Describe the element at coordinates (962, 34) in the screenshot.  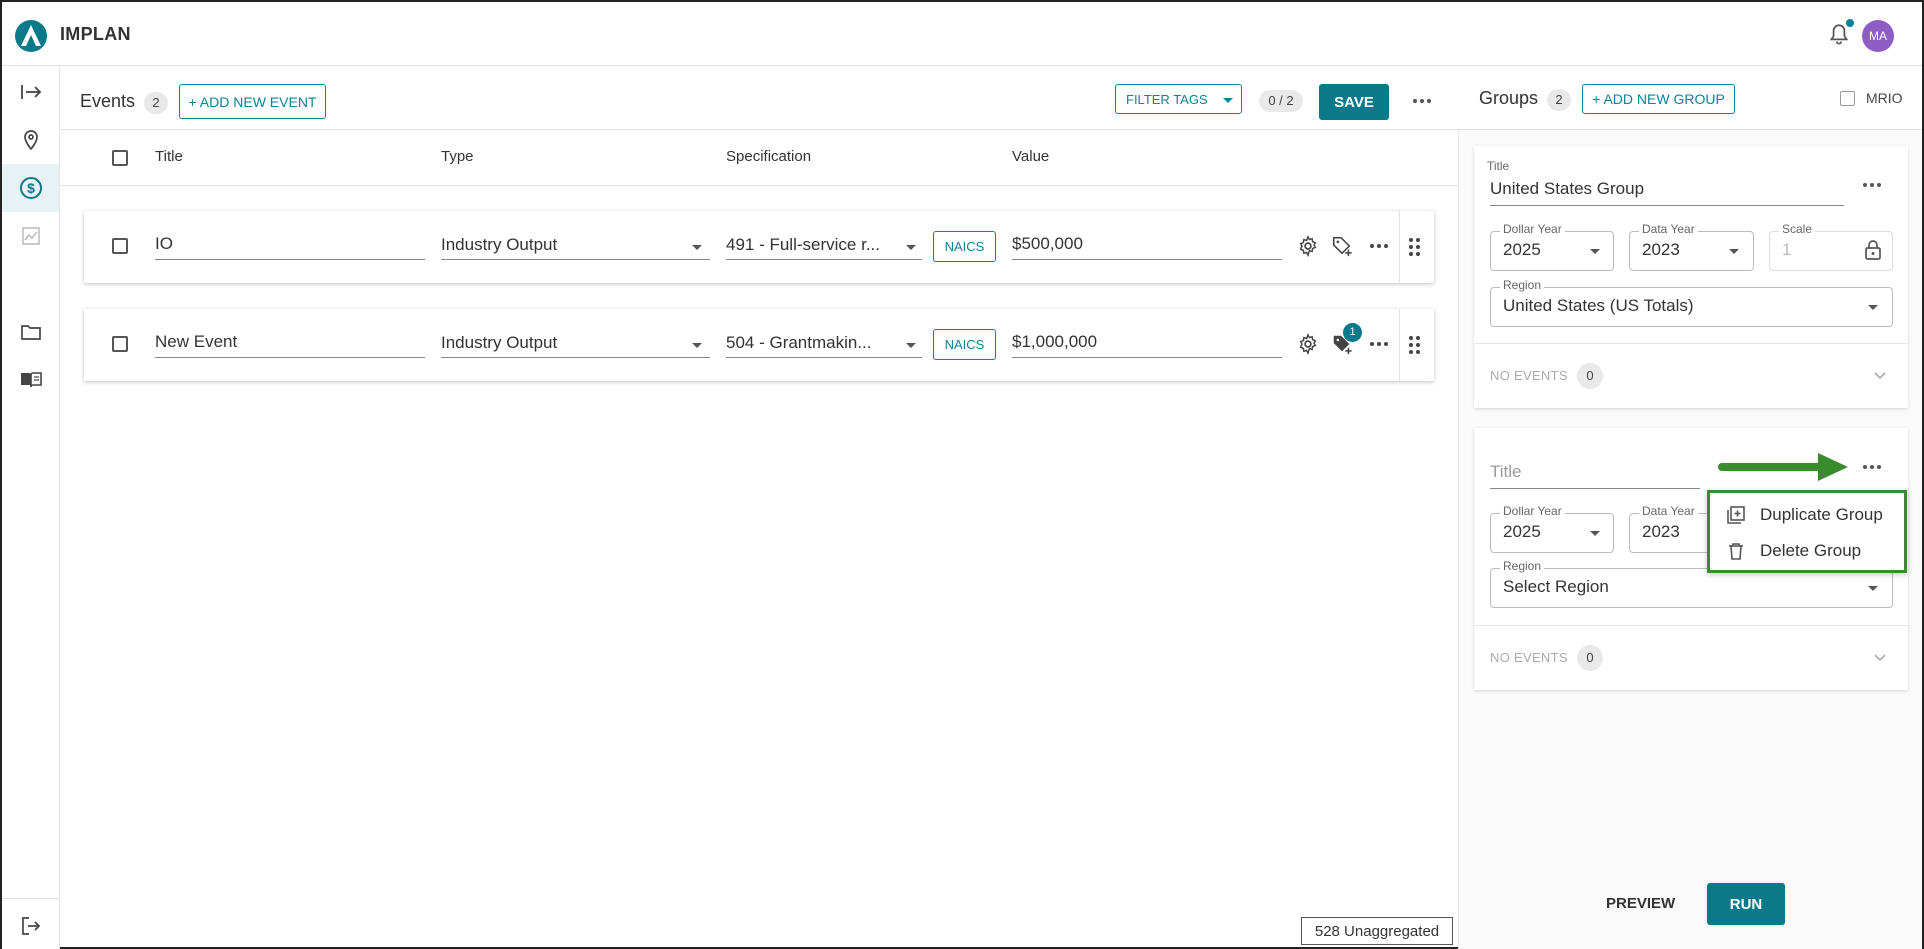
I see `top-bar: IMPLAN MA` at that location.